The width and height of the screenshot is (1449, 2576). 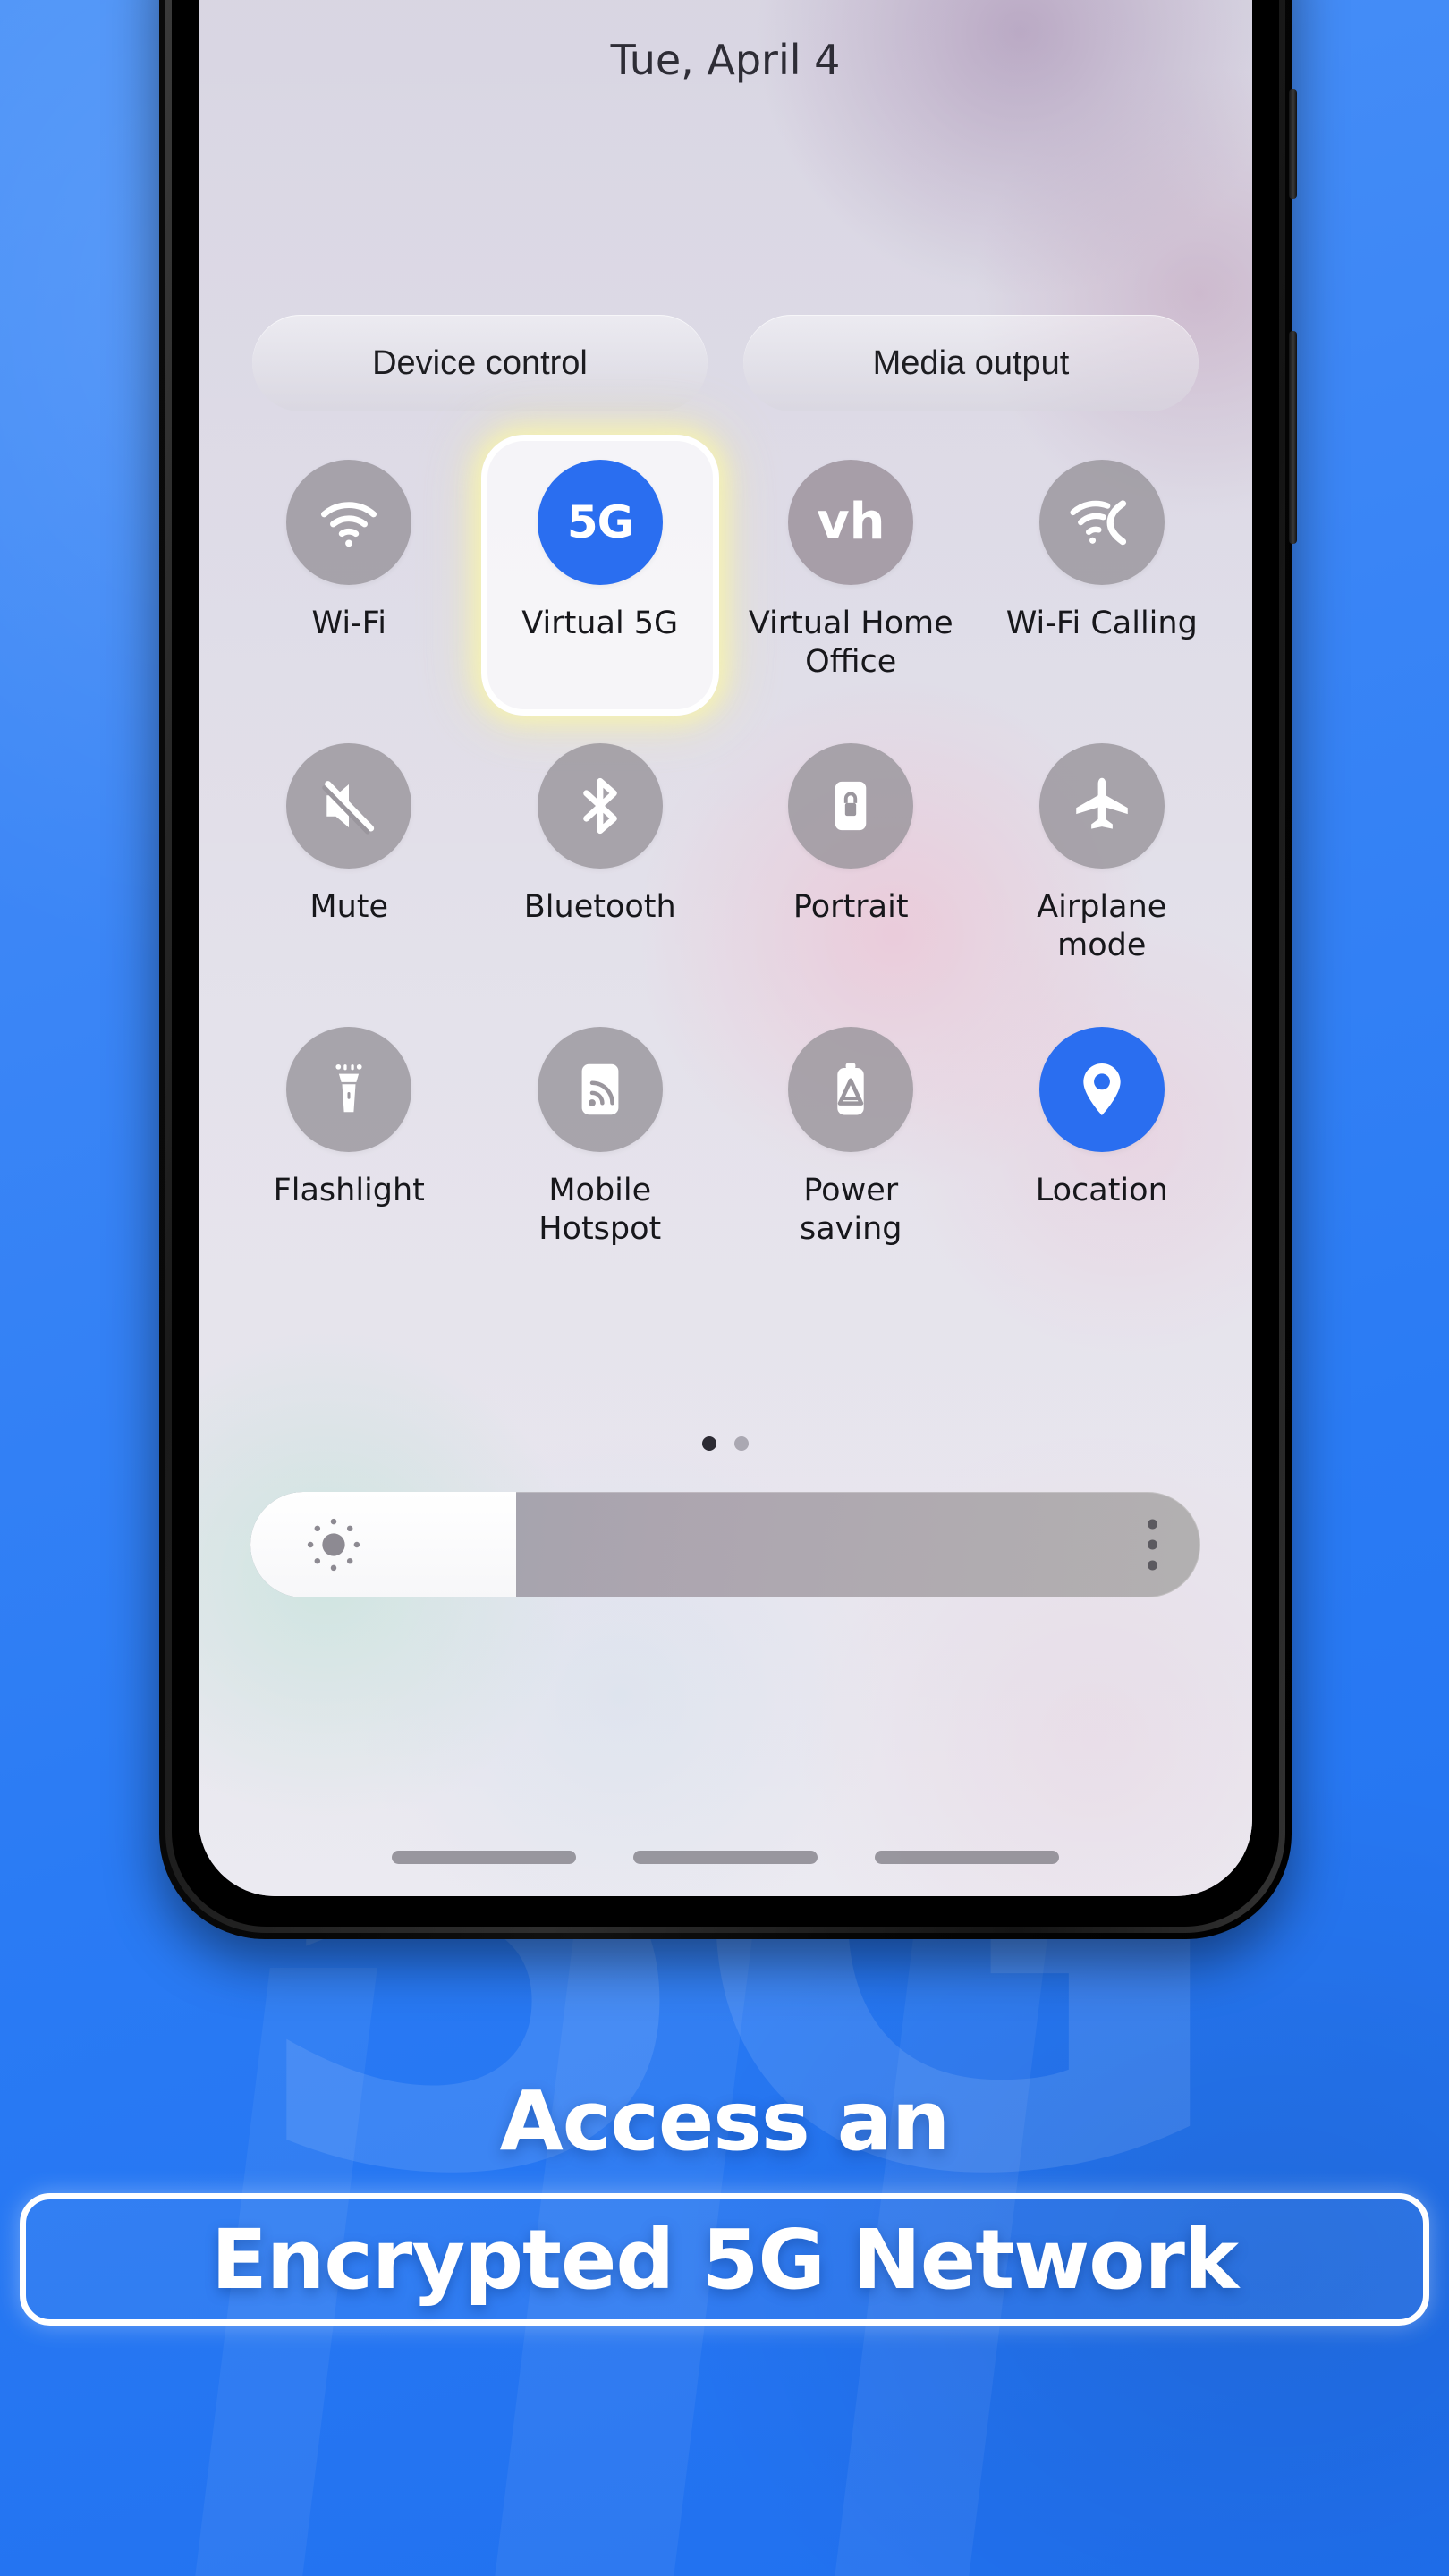 I want to click on toggle-row: Mute Bluetooth Portrait Airplane mode, so click(x=725, y=845).